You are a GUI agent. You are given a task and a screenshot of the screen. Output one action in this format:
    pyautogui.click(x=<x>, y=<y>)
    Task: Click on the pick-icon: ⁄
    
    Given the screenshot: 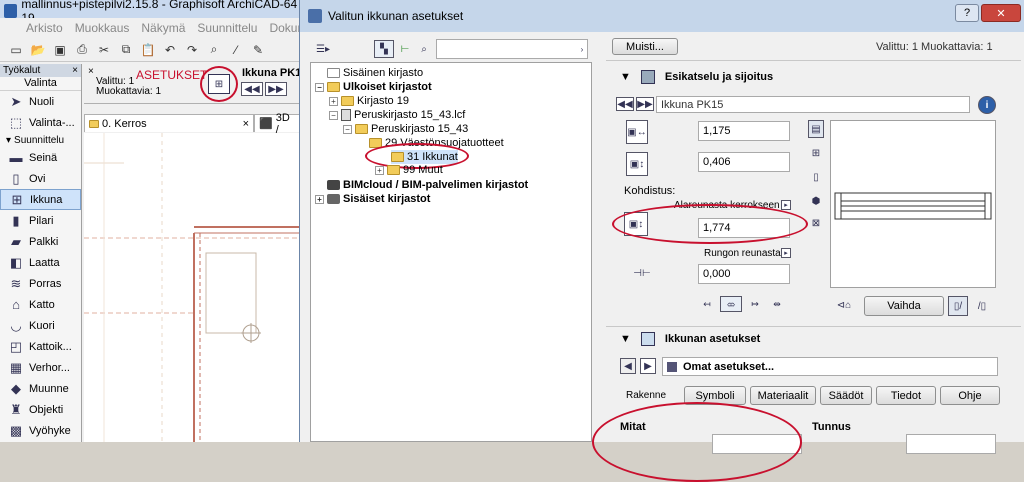 What is the action you would take?
    pyautogui.click(x=236, y=50)
    